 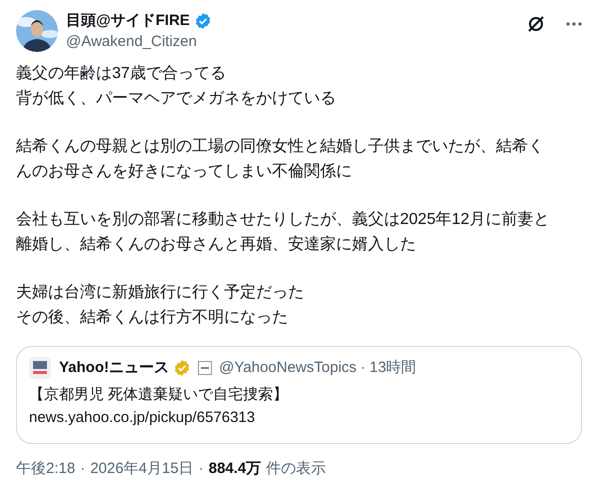 What do you see at coordinates (216, 244) in the screenshot?
I see `tweet-text-line: 離婚し、結希くんのお母さんと再婚、安達家に婿入した` at bounding box center [216, 244].